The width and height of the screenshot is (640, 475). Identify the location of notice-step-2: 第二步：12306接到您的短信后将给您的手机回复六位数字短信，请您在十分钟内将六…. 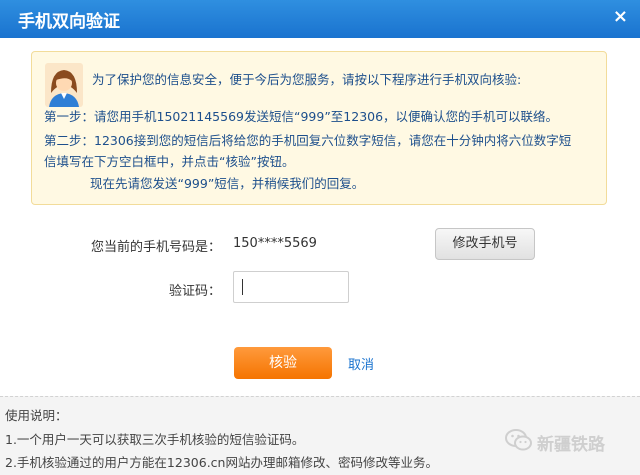
(308, 140).